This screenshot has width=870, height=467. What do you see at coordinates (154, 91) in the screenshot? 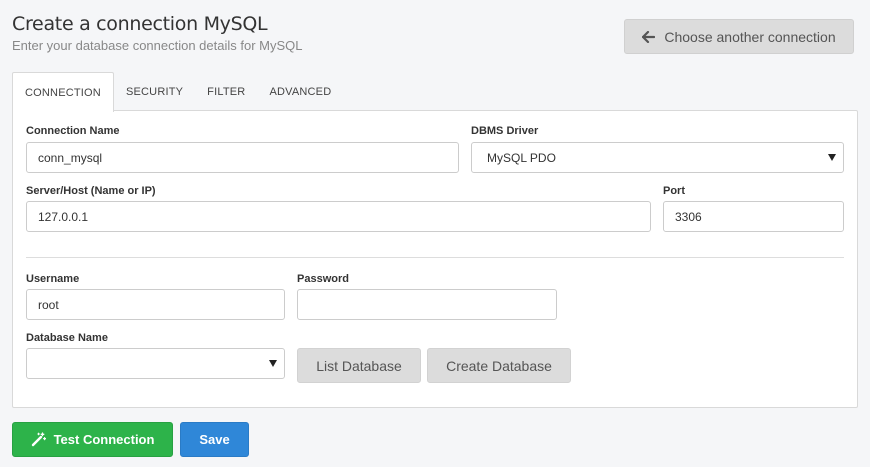
I see `tab-security: SECURITY` at bounding box center [154, 91].